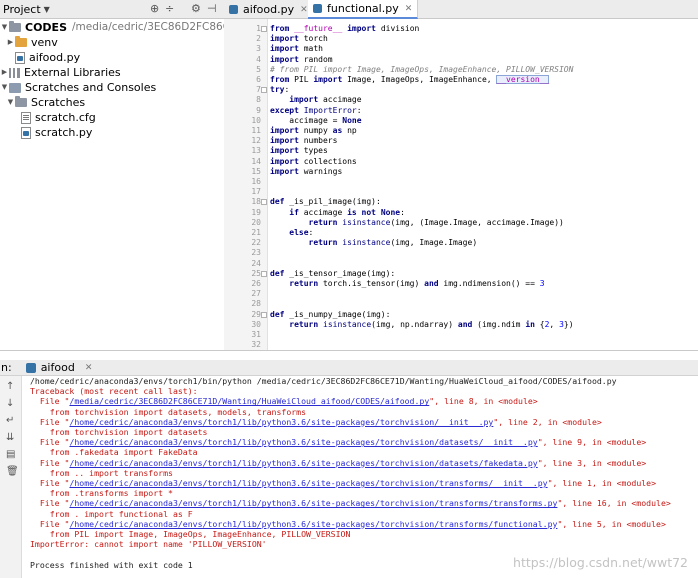 The image size is (698, 578). Describe the element at coordinates (246, 141) in the screenshot. I see `line-number: 12` at that location.